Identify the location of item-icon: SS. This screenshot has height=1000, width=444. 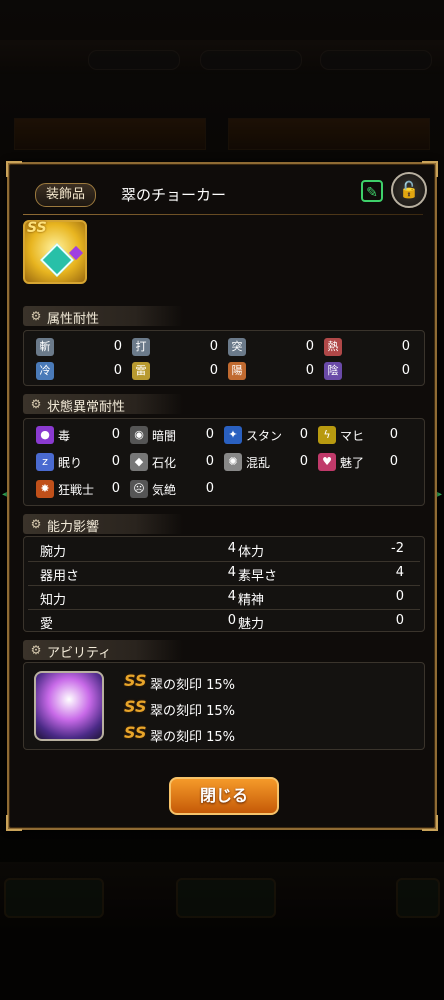
(55, 252).